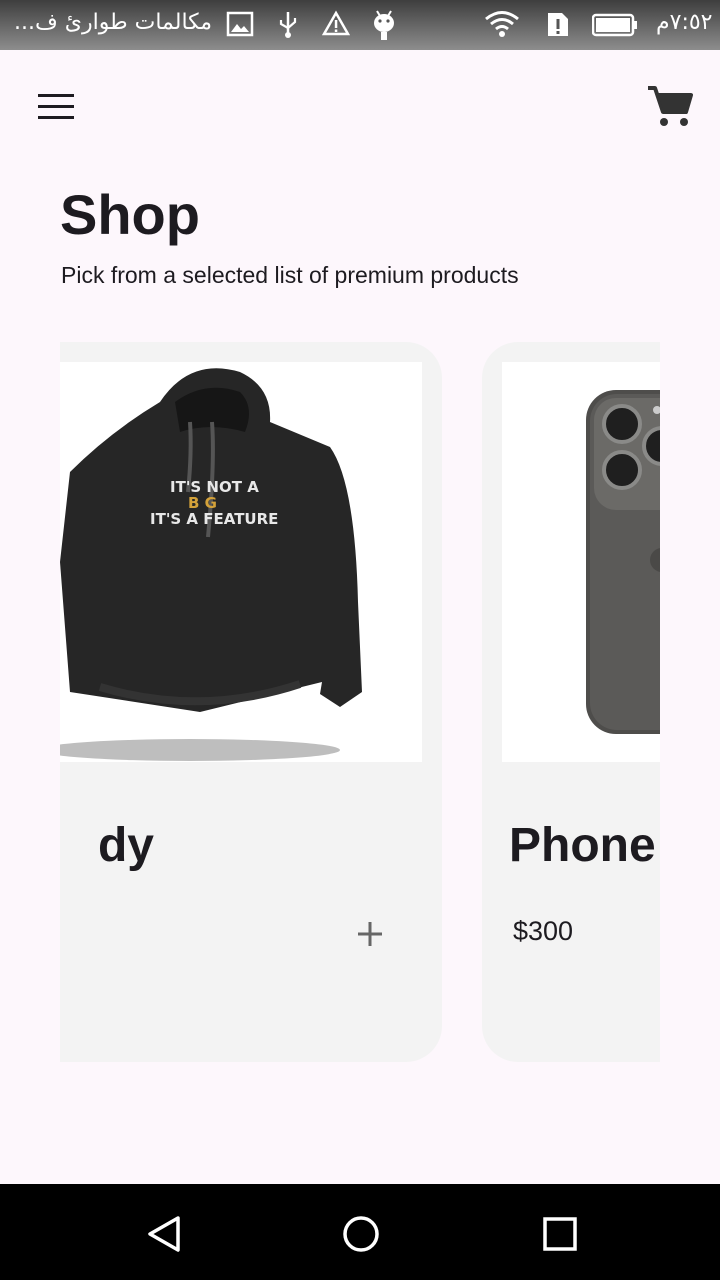 This screenshot has height=1280, width=720. What do you see at coordinates (581, 562) in the screenshot?
I see `phone-image` at bounding box center [581, 562].